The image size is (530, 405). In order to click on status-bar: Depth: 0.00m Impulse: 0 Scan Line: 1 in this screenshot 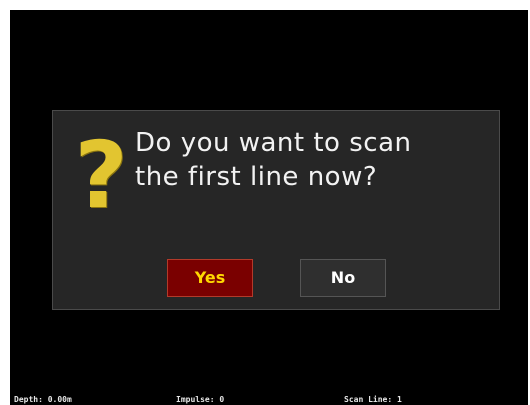, I will do `click(269, 400)`.